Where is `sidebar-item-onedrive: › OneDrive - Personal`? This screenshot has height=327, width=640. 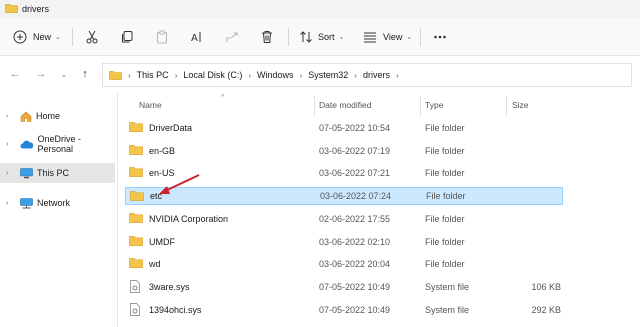
sidebar-item-onedrive: › OneDrive - Personal is located at coordinates (57, 144).